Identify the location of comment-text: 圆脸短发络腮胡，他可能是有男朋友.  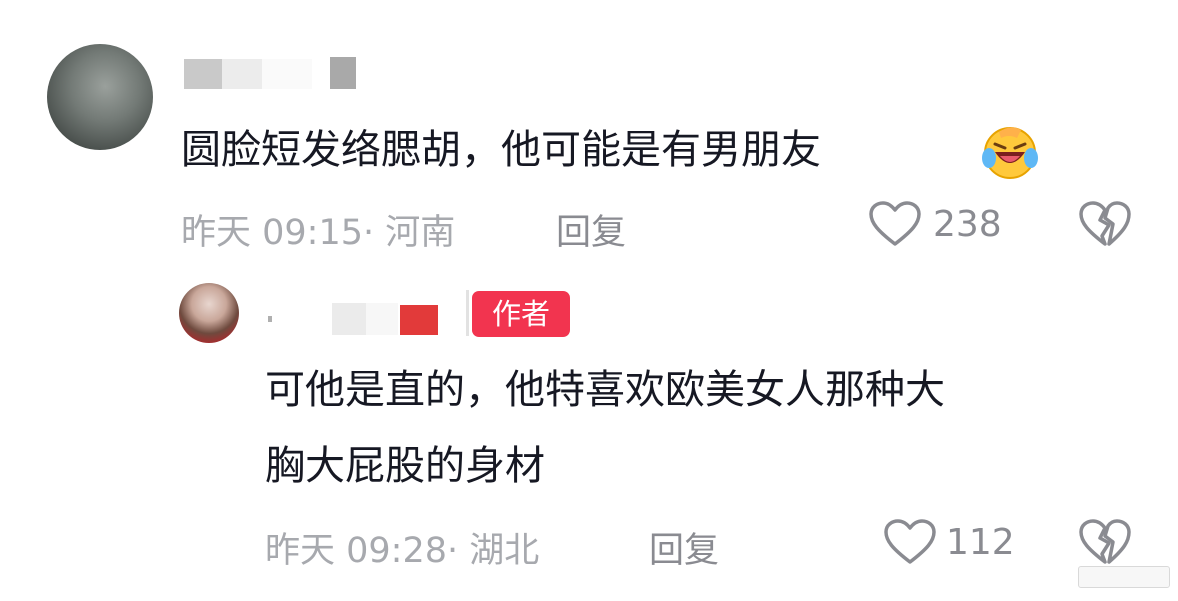
(501, 150).